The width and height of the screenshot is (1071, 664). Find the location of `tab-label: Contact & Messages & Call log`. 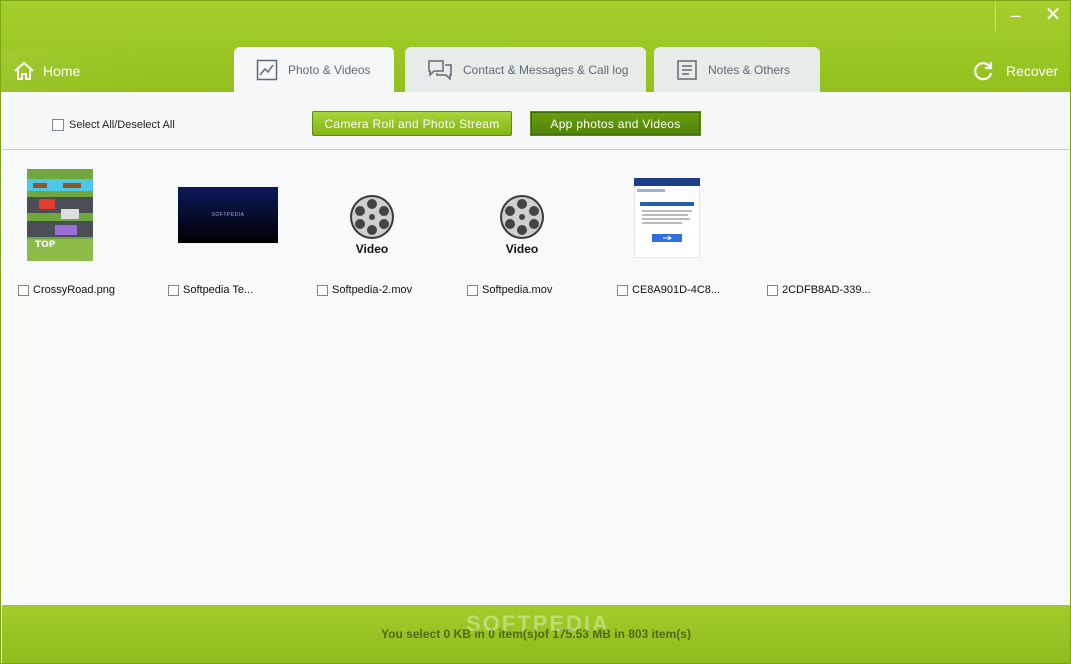

tab-label: Contact & Messages & Call log is located at coordinates (546, 69).